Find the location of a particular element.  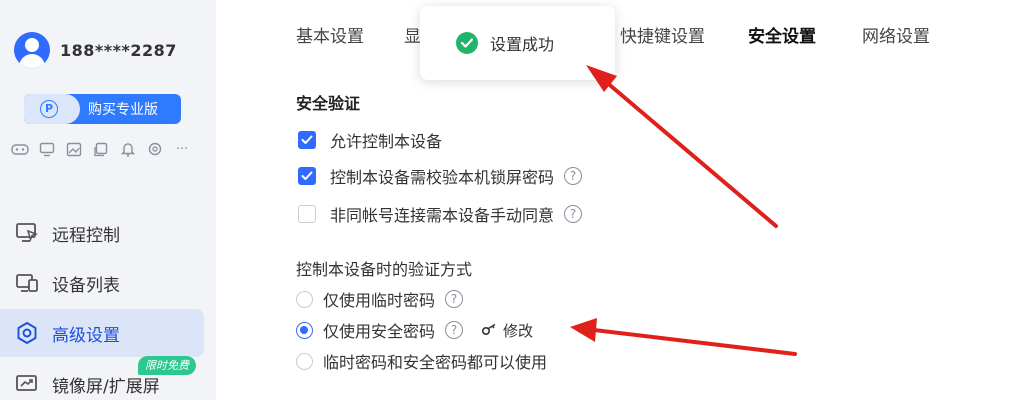

allow-control-option: 允许控制本设备 is located at coordinates (370, 140).